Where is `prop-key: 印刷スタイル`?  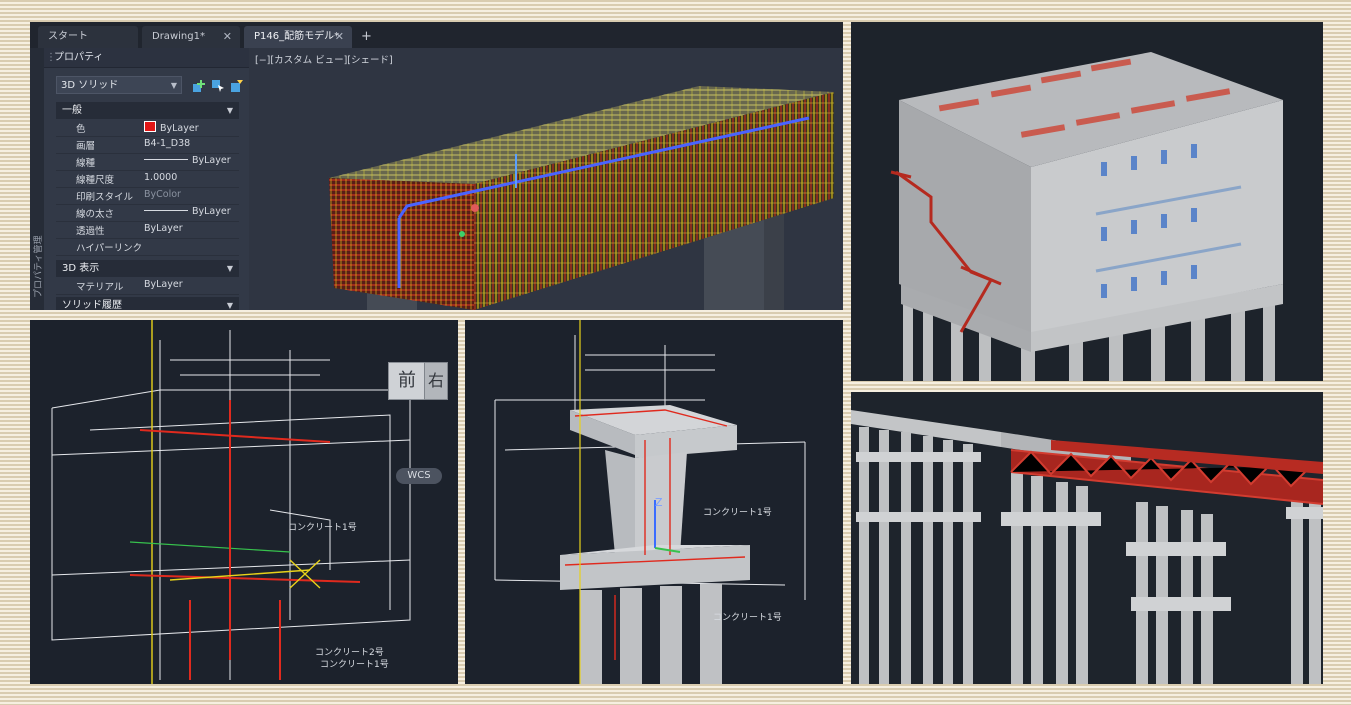
prop-key: 印刷スタイル is located at coordinates (105, 197).